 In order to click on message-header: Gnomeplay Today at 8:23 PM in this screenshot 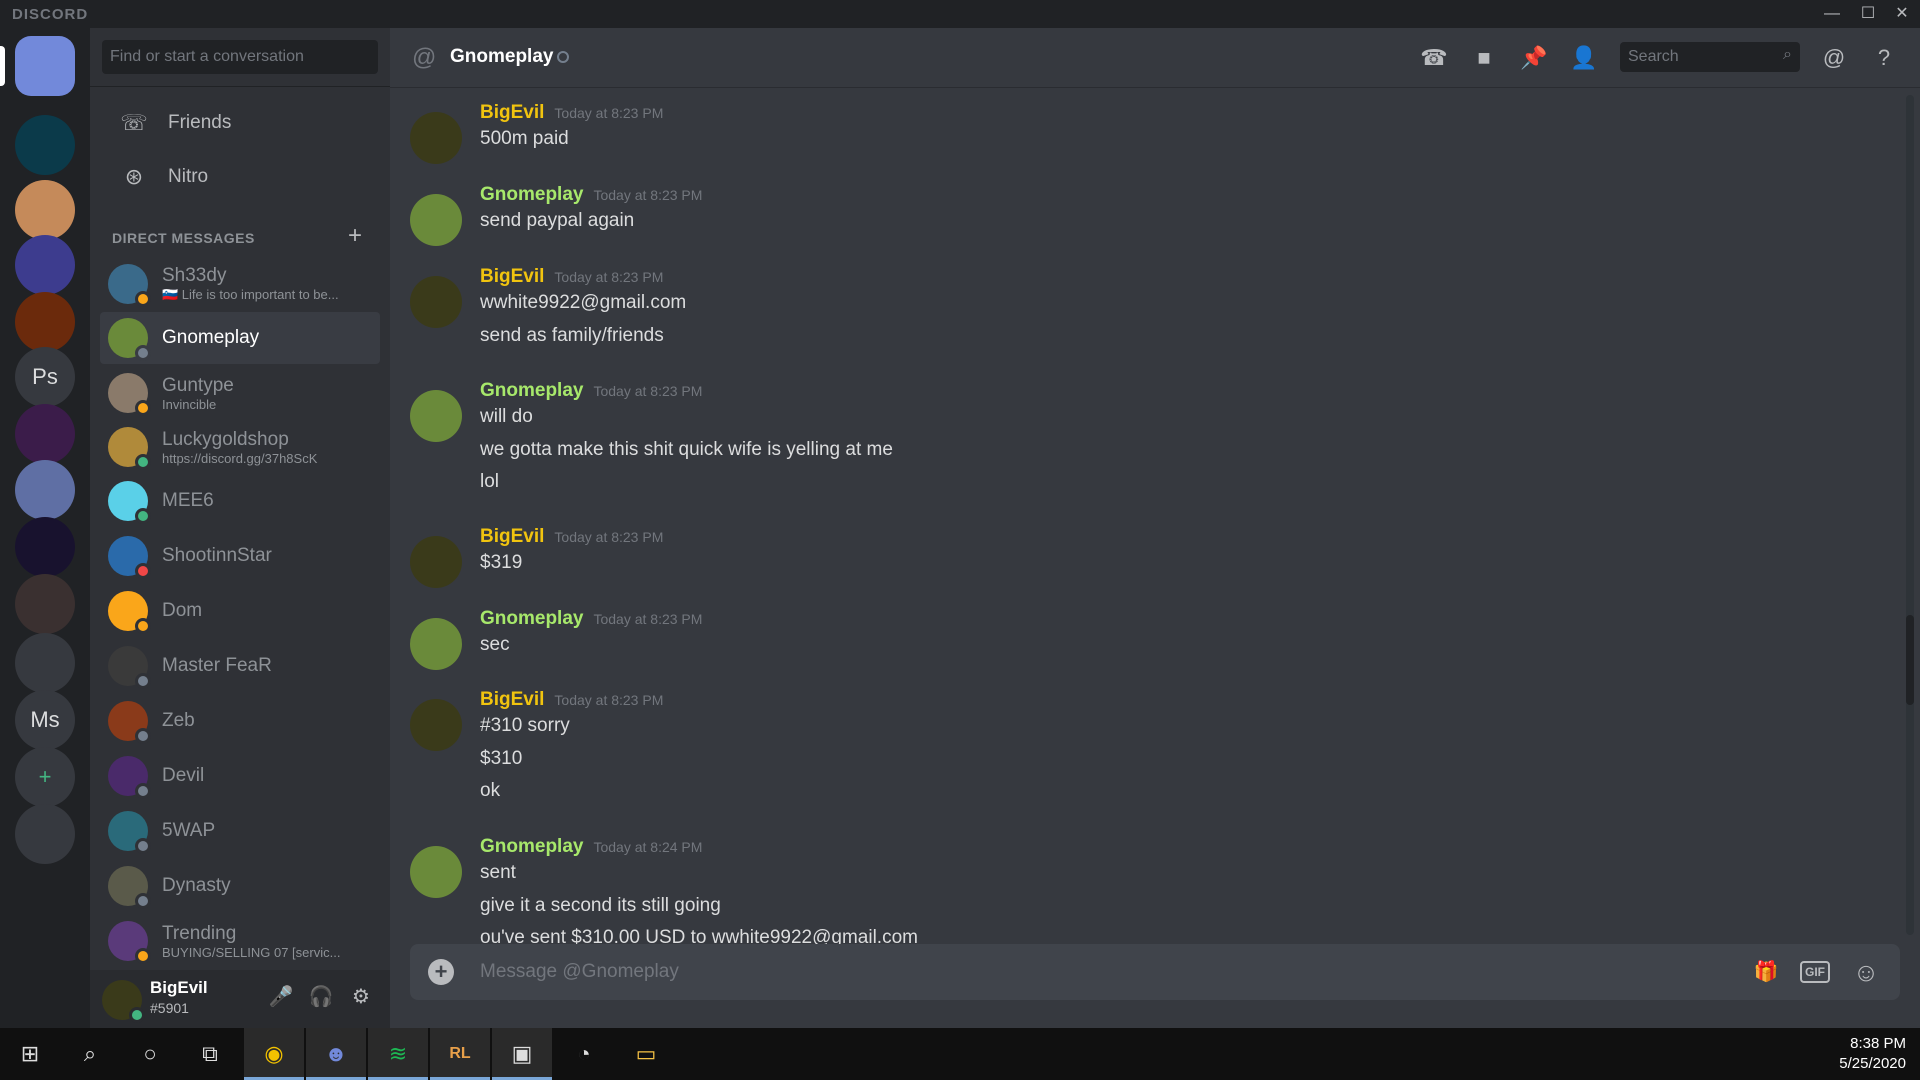, I will do `click(591, 619)`.